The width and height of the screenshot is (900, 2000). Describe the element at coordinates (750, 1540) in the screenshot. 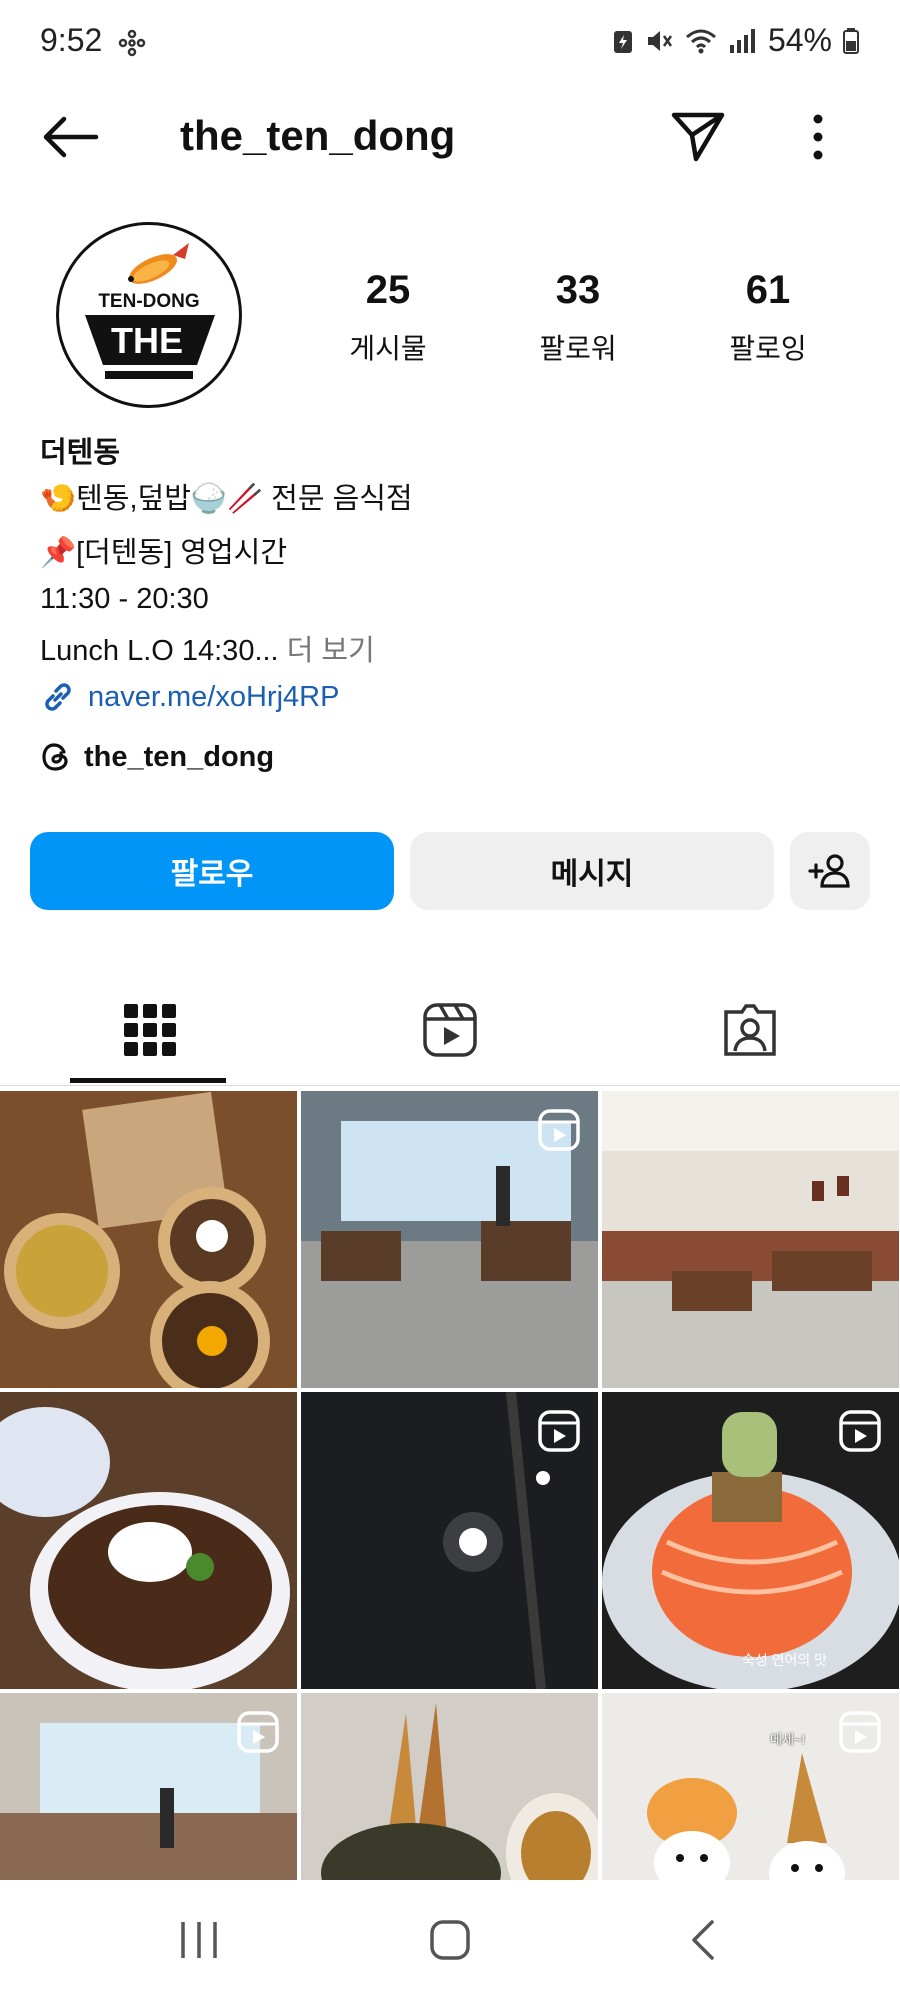

I see `grid-post-6: 숙성 연어의 맛` at that location.